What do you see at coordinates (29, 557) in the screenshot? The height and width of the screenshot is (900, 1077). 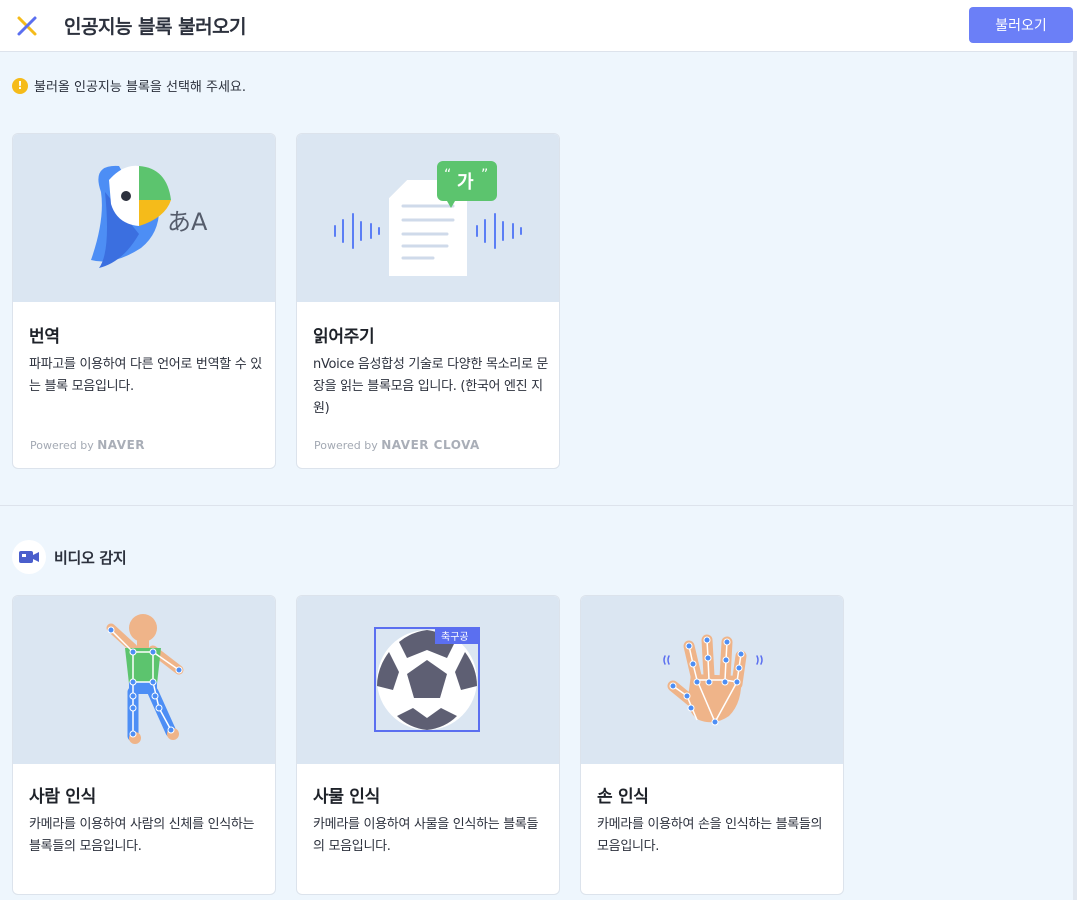 I see `video-camera-icon` at bounding box center [29, 557].